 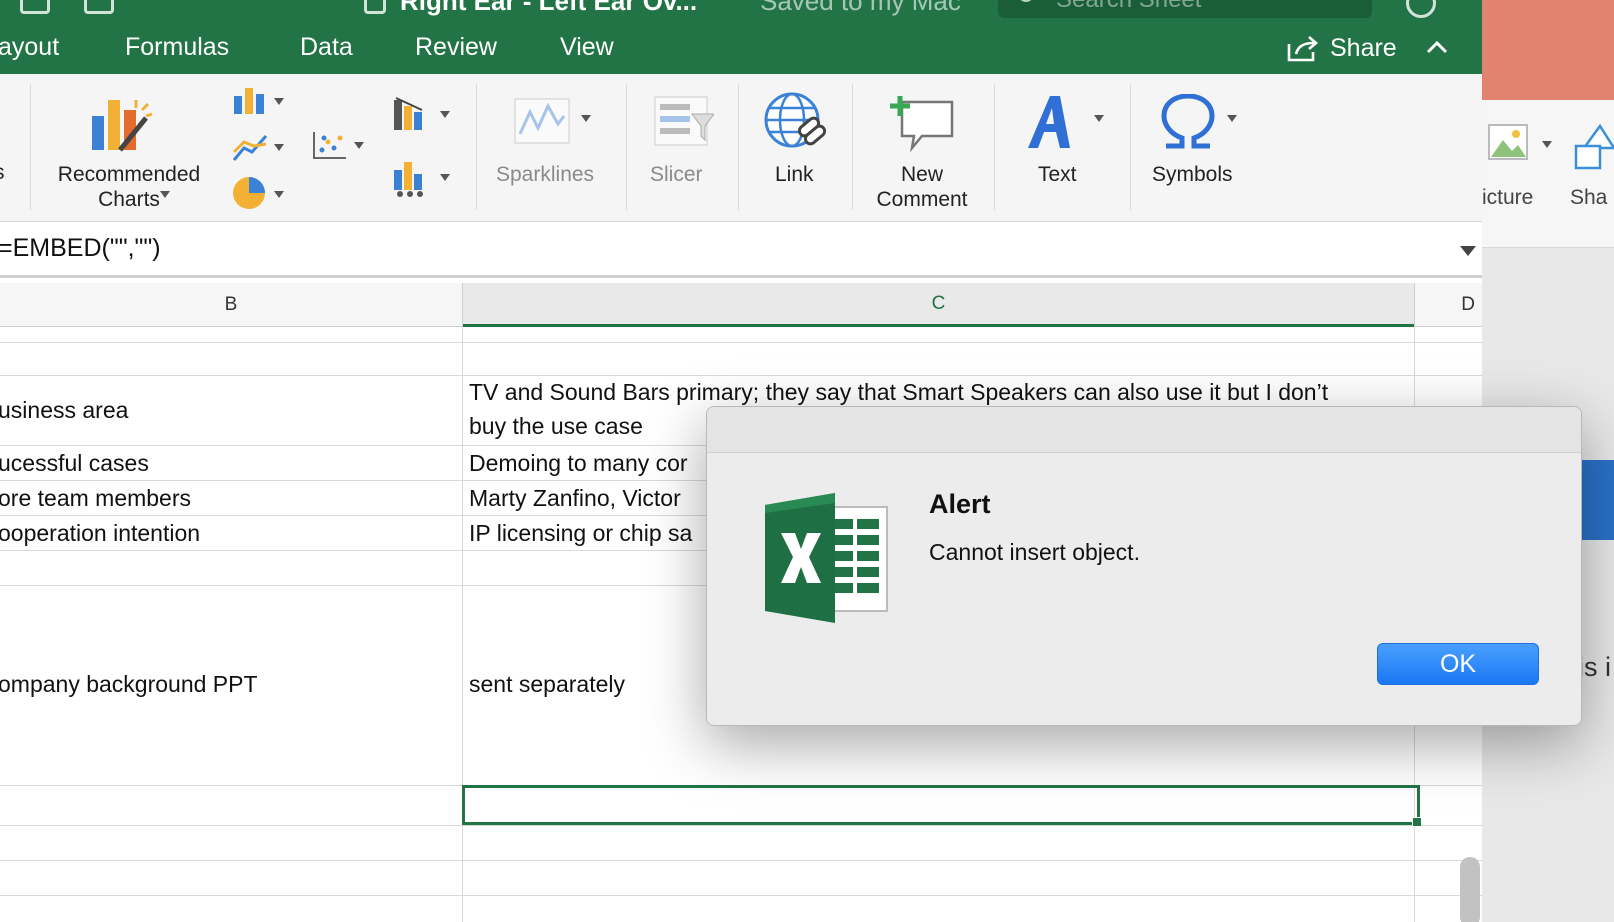 I want to click on symbols-label: Symbols, so click(x=1192, y=174).